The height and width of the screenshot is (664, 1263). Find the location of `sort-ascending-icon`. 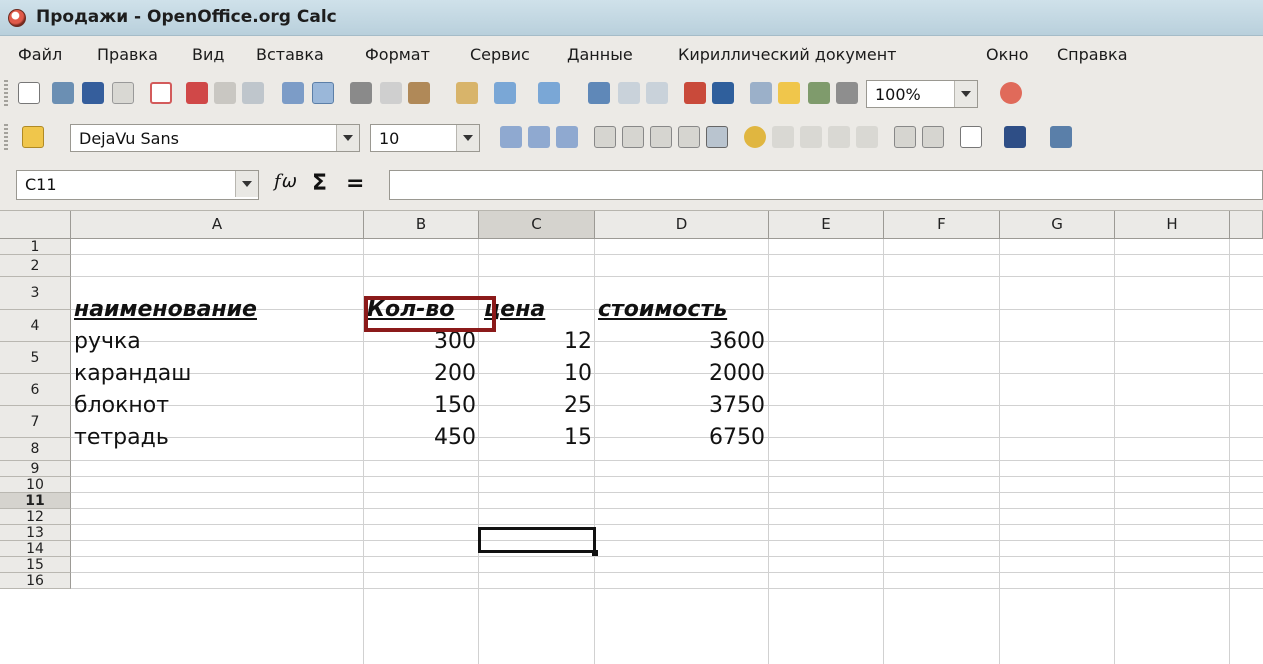

sort-ascending-icon is located at coordinates (629, 93).